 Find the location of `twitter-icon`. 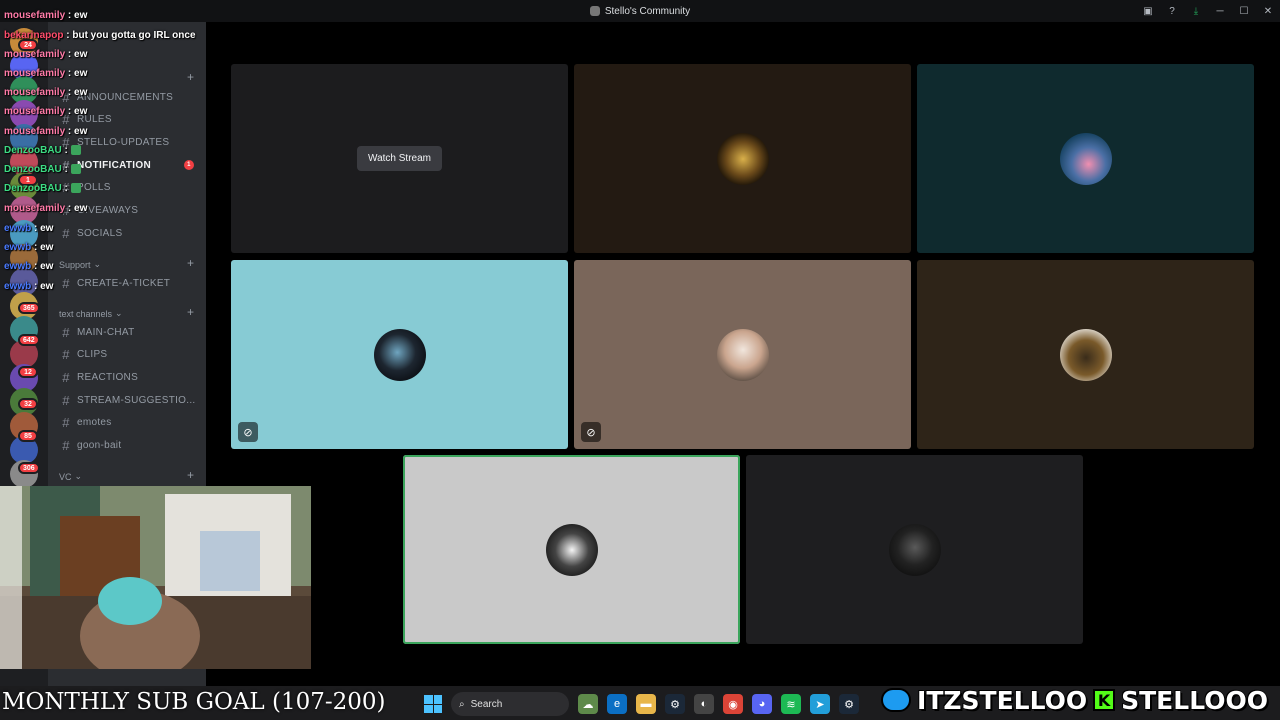

twitter-icon is located at coordinates (896, 700).